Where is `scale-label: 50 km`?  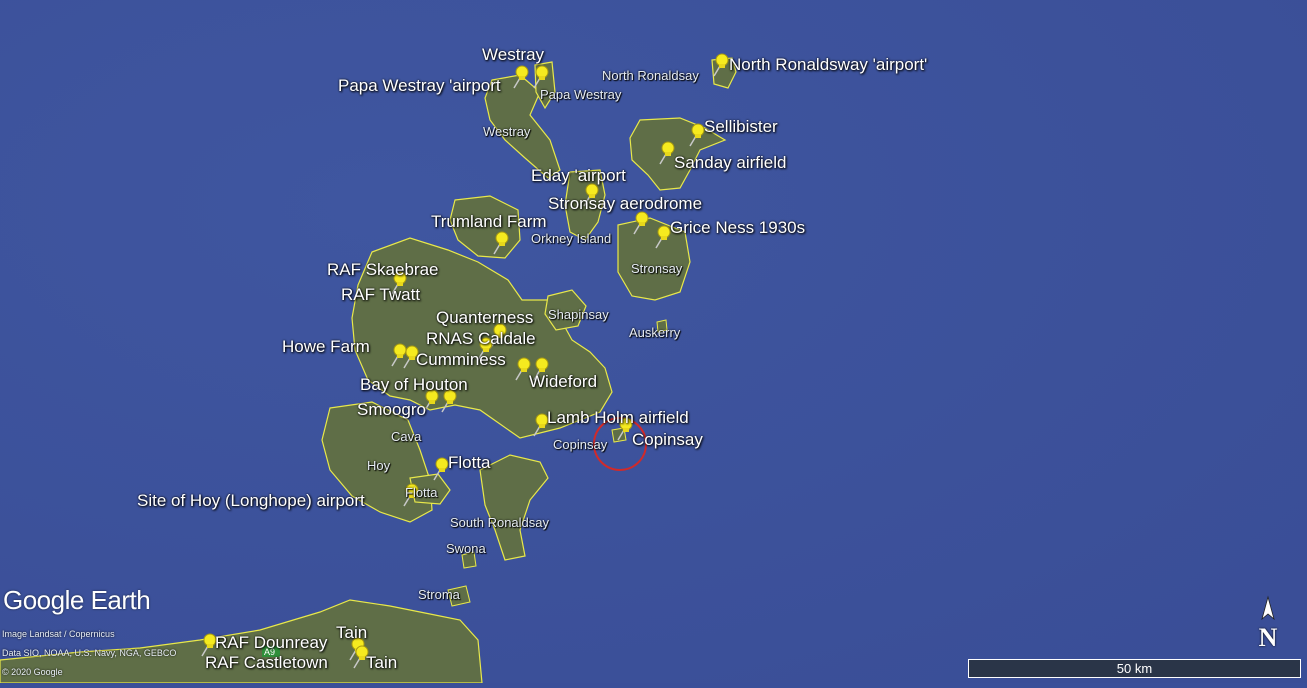
scale-label: 50 km is located at coordinates (1134, 668).